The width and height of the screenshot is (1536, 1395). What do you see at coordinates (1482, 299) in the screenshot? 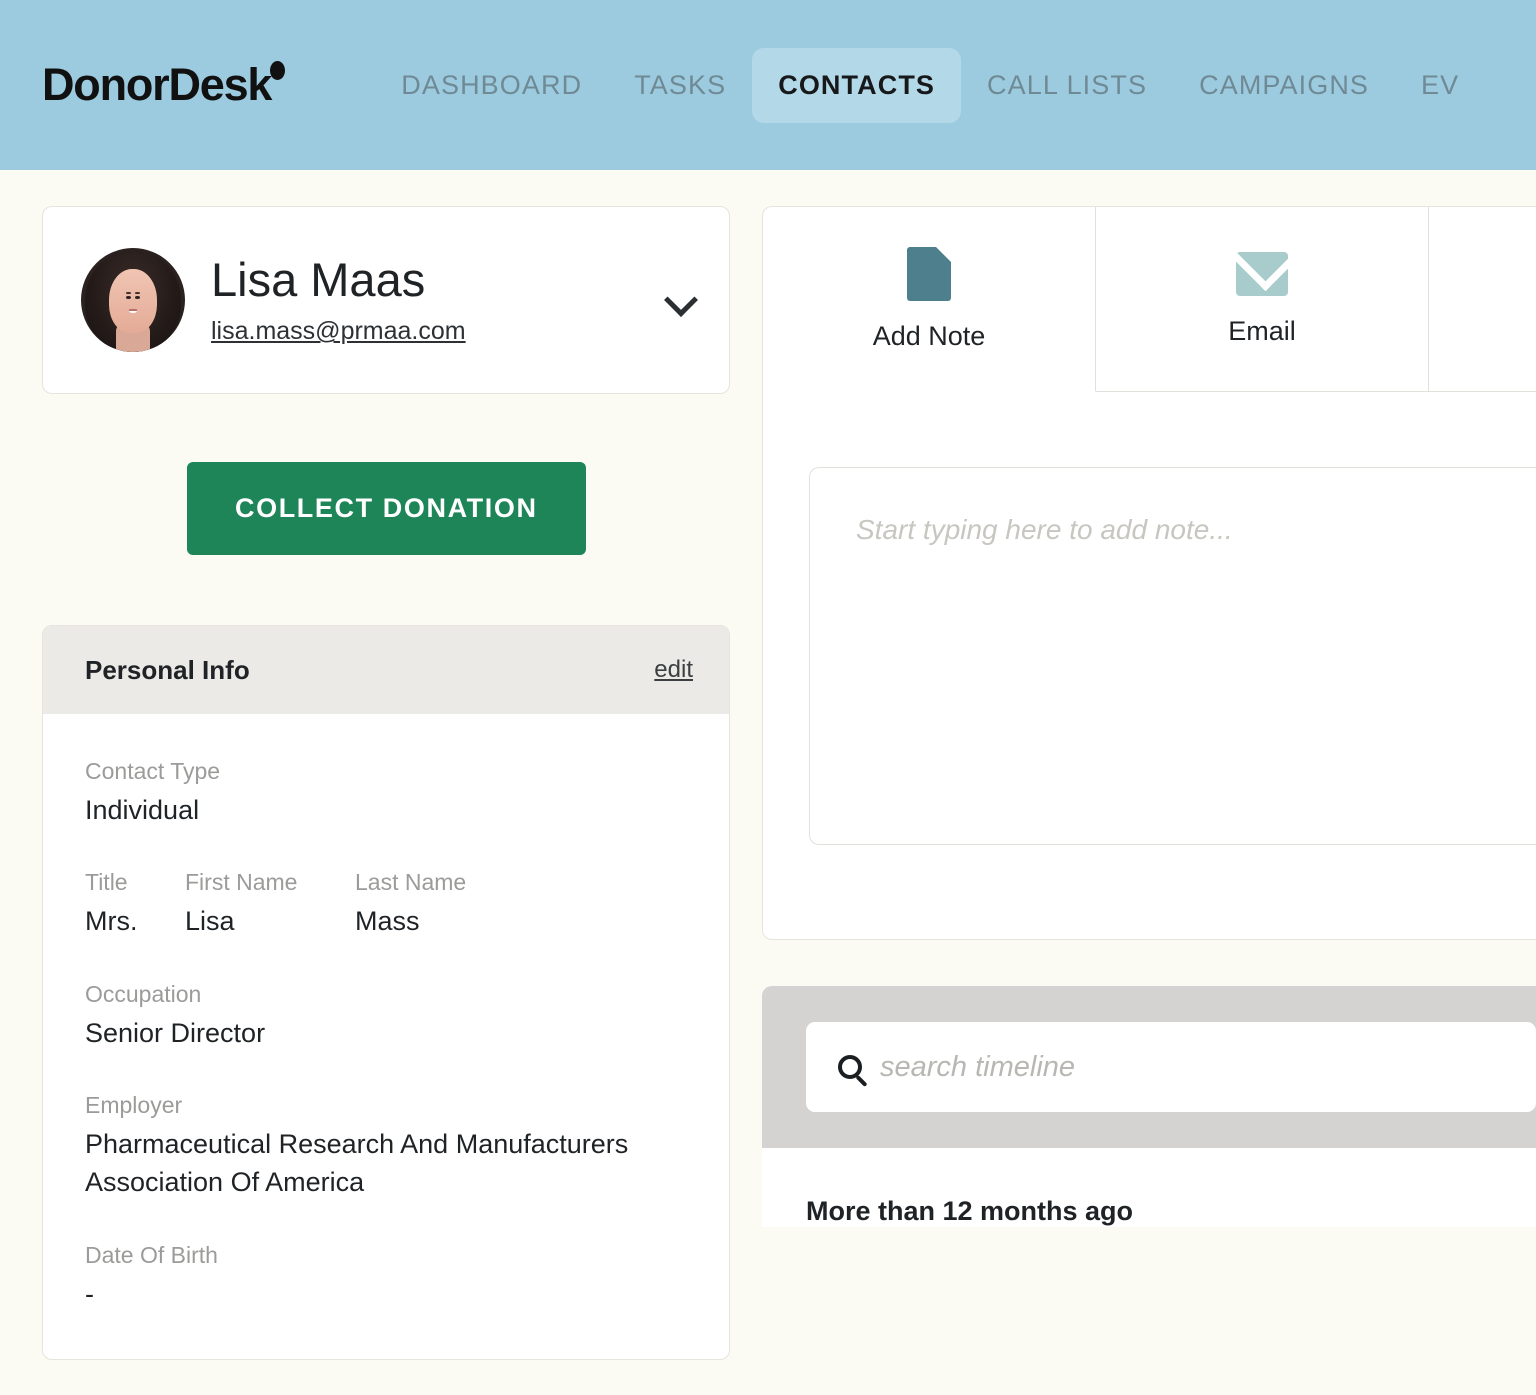
I see `tab-next-partial` at bounding box center [1482, 299].